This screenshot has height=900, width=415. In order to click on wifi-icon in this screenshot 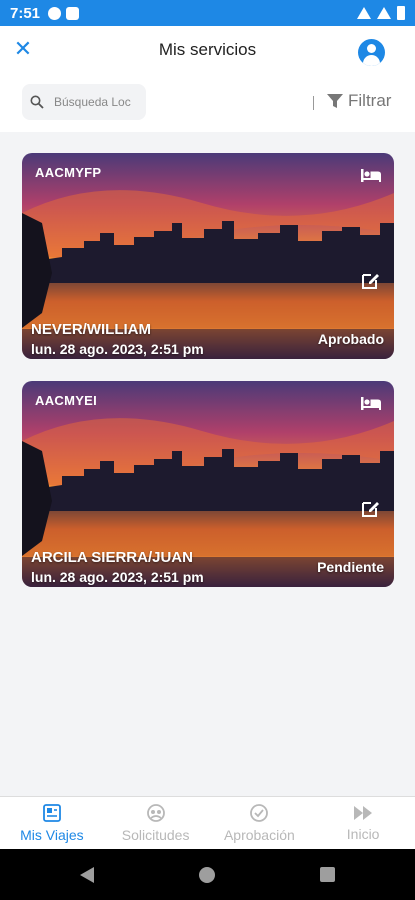, I will do `click(364, 13)`.